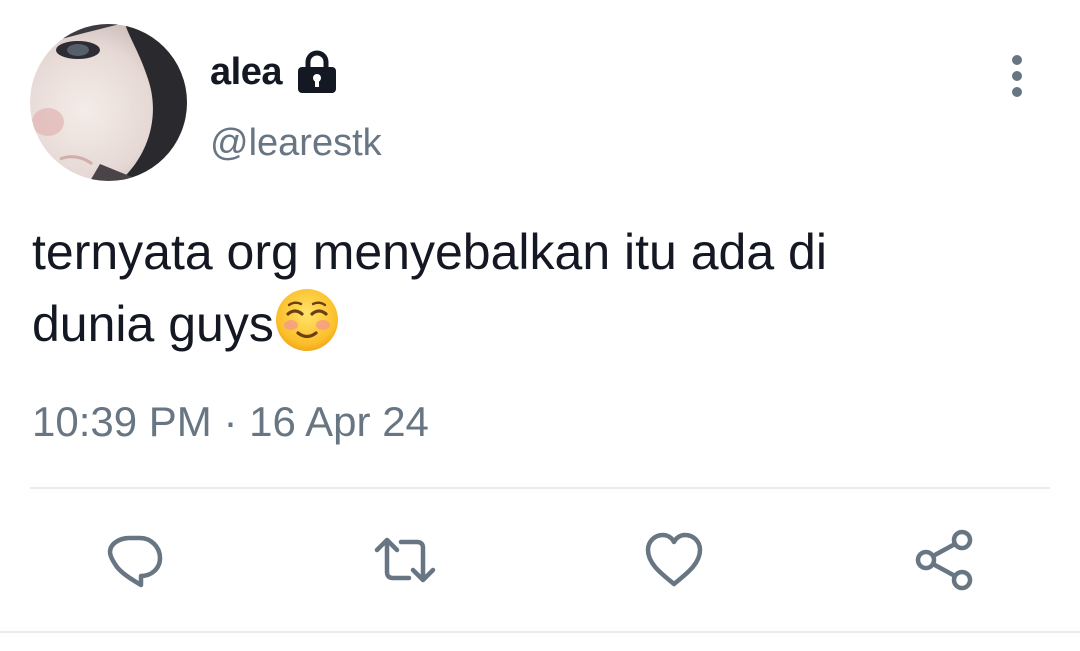  I want to click on avatar, so click(108, 102).